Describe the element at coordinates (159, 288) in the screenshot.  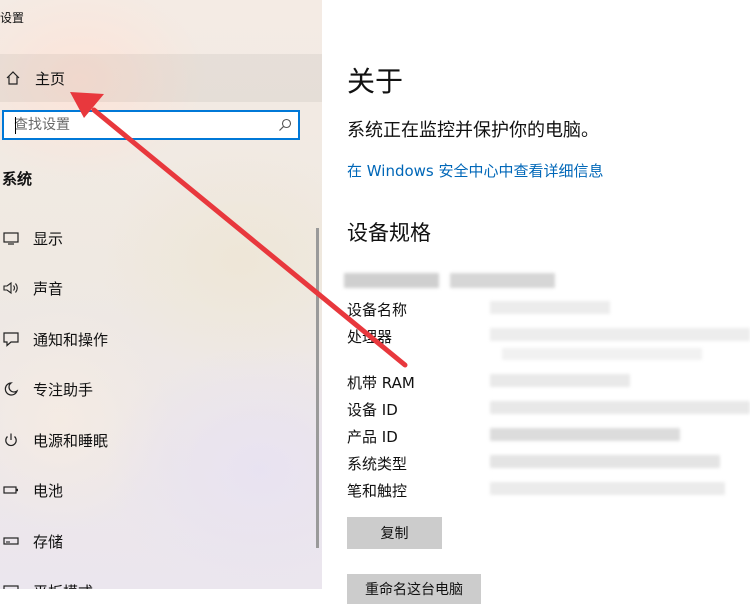
I see `sidebar-item-sound: 声音` at that location.